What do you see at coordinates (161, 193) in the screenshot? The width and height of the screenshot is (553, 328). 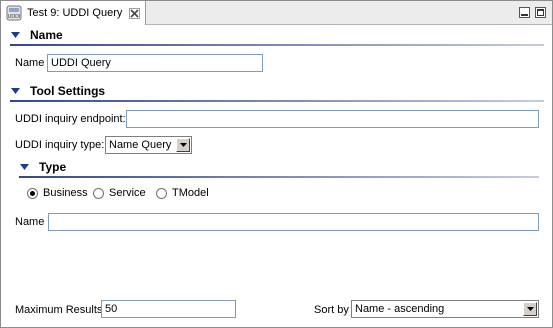 I see `tmodel-radio` at bounding box center [161, 193].